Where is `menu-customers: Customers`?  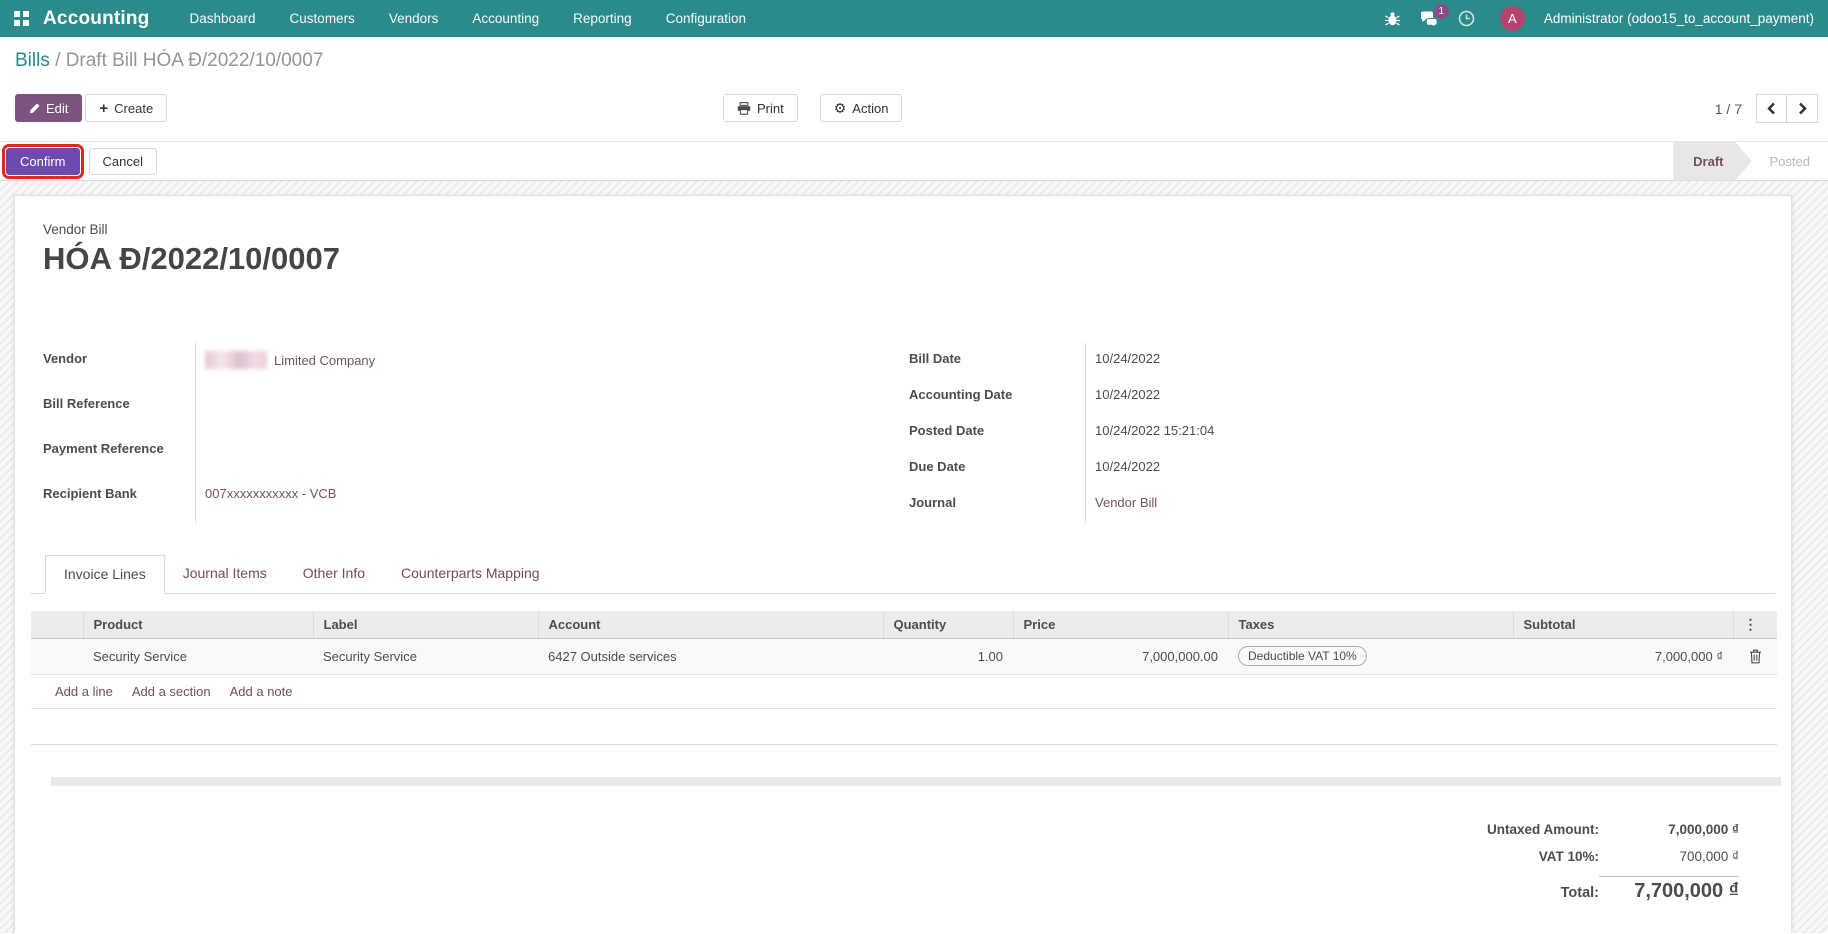
menu-customers: Customers is located at coordinates (322, 18).